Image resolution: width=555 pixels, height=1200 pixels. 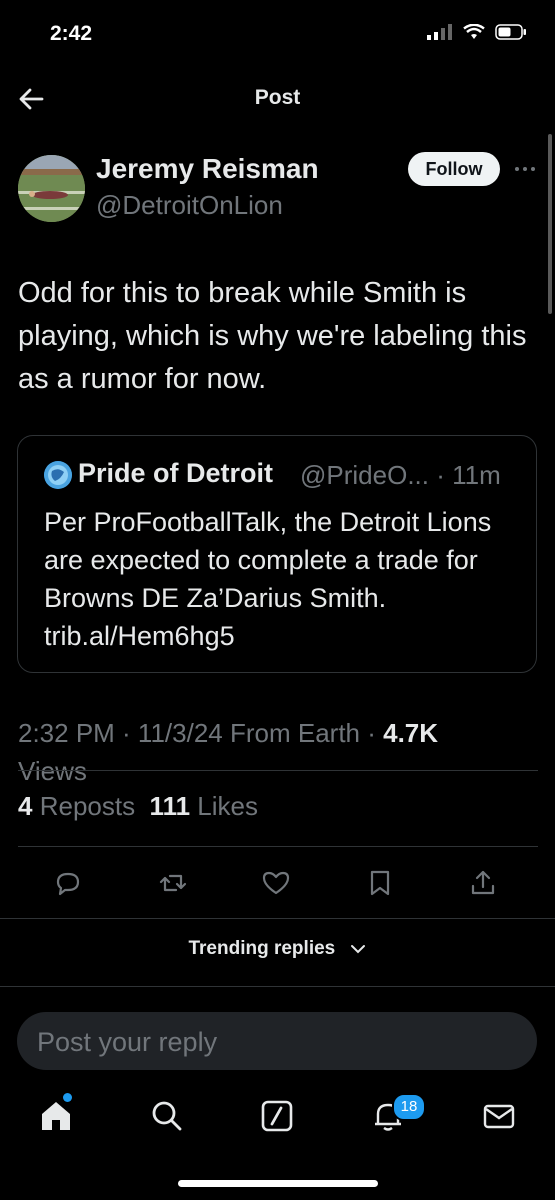 What do you see at coordinates (207, 169) in the screenshot?
I see `author-name: Jeremy Reisman` at bounding box center [207, 169].